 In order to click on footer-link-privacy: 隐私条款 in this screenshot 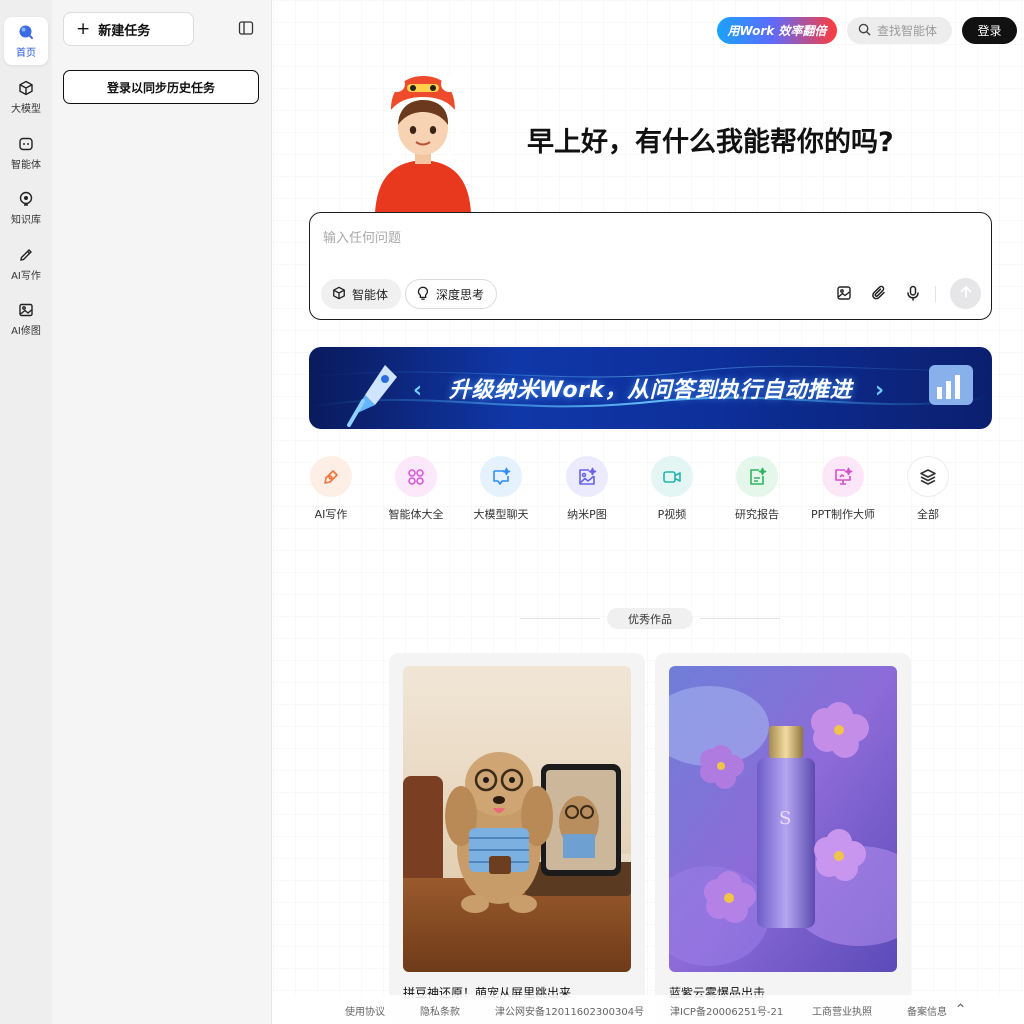, I will do `click(440, 1010)`.